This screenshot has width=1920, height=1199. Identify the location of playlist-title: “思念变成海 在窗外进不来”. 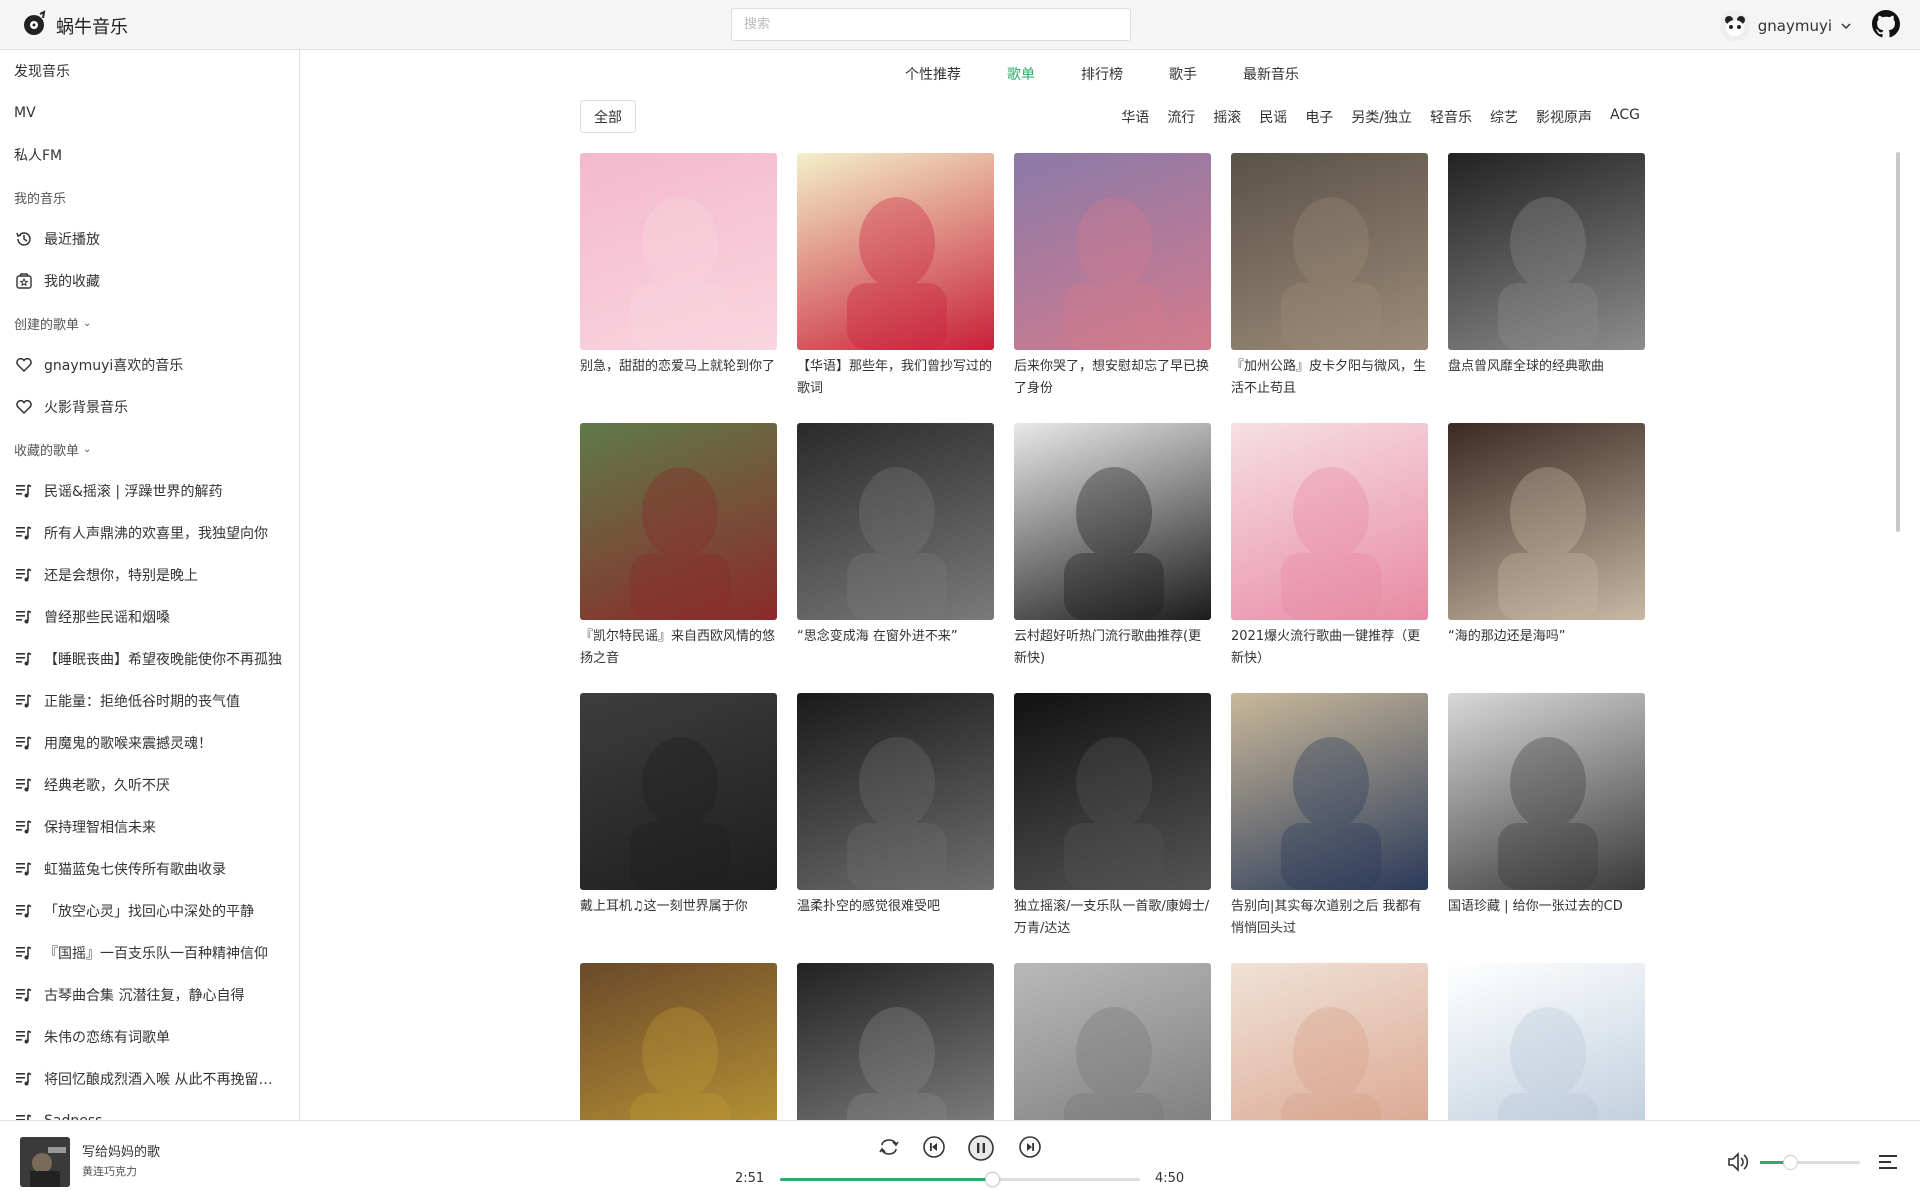
(895, 648).